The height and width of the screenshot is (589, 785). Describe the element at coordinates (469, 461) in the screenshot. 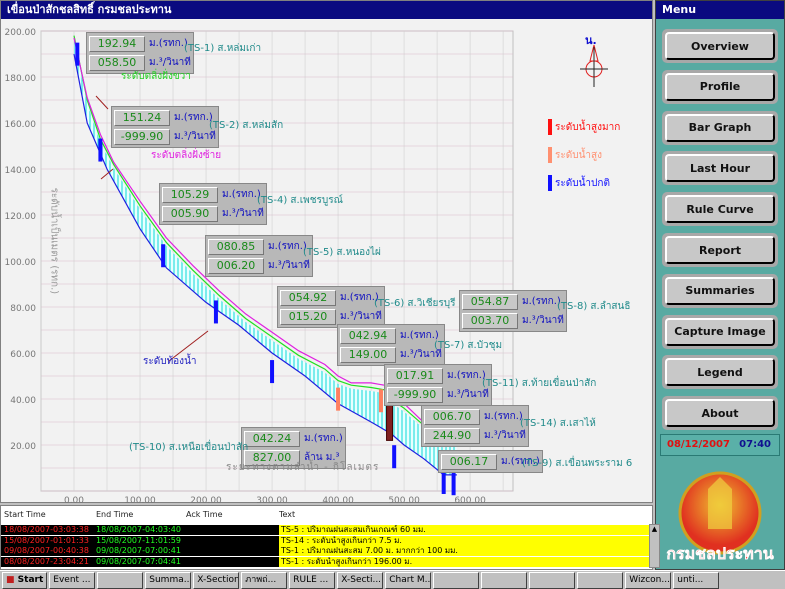

I see `water-level-value: 006.17` at that location.